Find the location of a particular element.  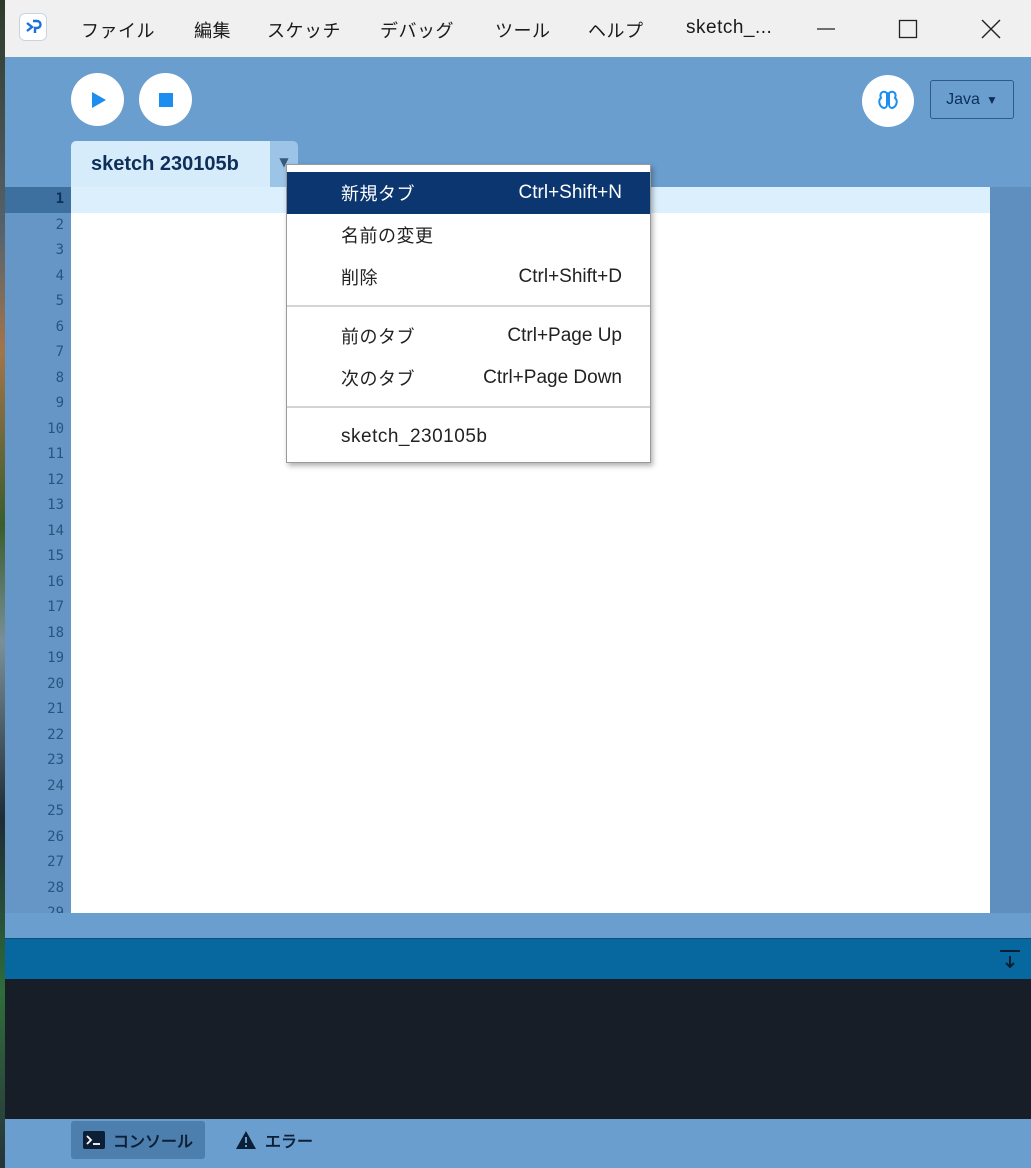

menu-item-next-tab: 次のタブ Ctrl+Page Down is located at coordinates (468, 378).